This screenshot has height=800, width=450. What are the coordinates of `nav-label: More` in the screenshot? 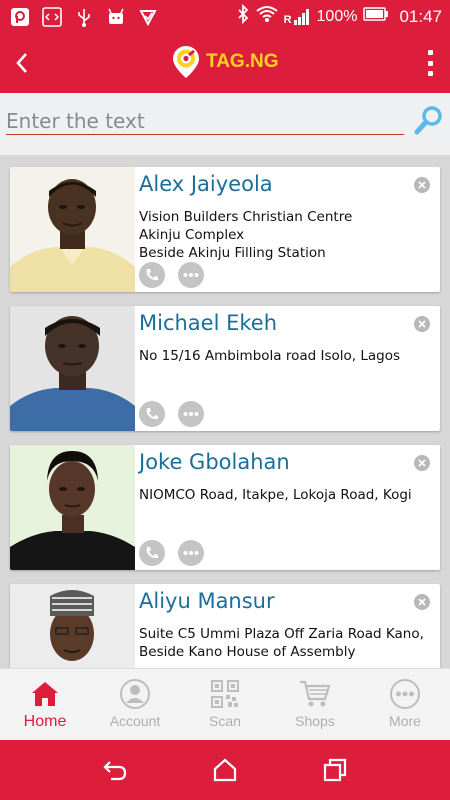 It's located at (405, 721).